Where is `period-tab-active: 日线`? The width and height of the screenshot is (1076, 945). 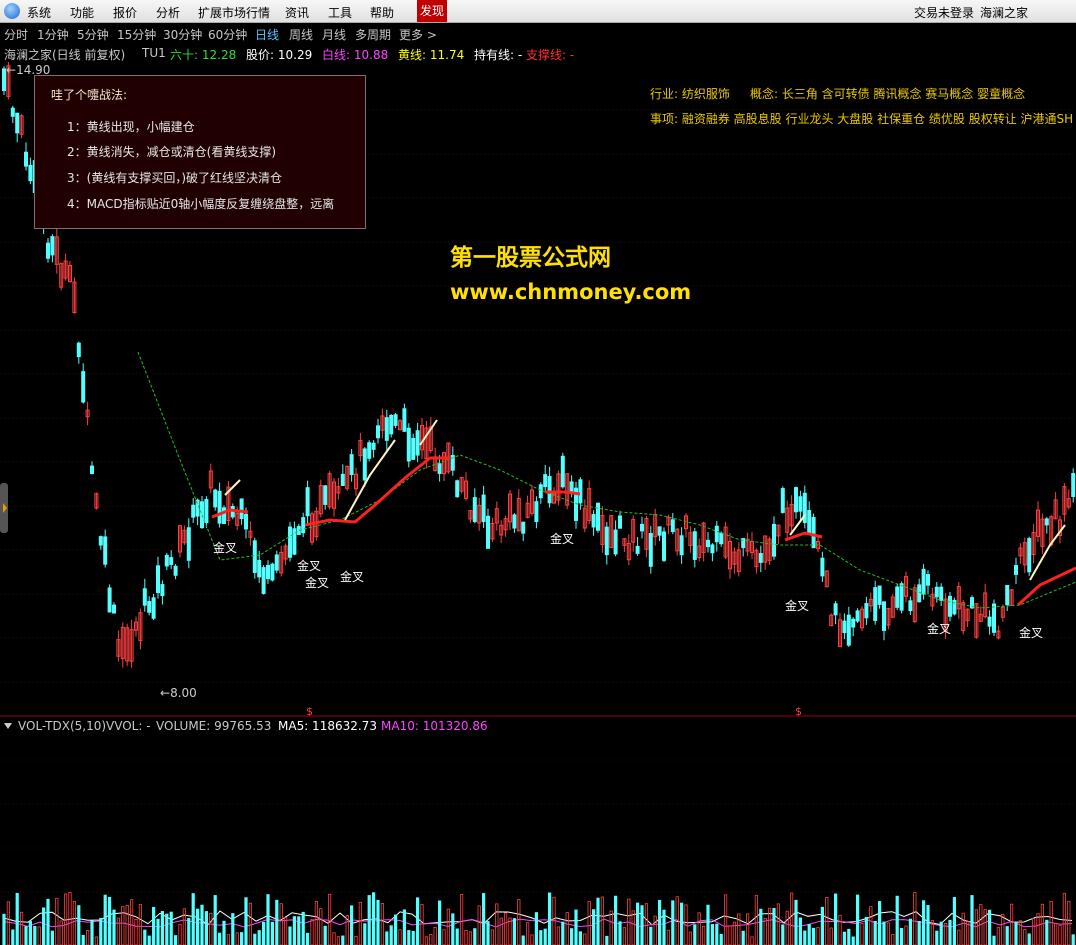
period-tab-active: 日线 is located at coordinates (267, 34).